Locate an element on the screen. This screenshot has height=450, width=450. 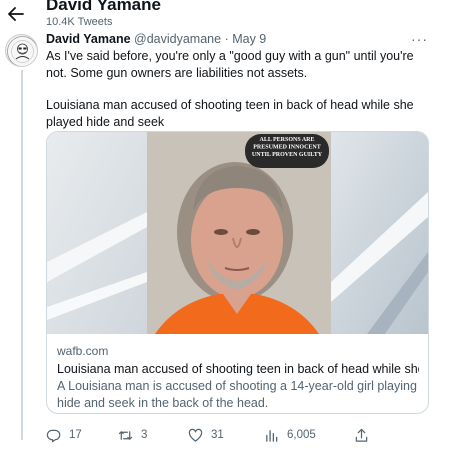
profile-header: David Yamane 10.4K Tweets is located at coordinates (225, 15).